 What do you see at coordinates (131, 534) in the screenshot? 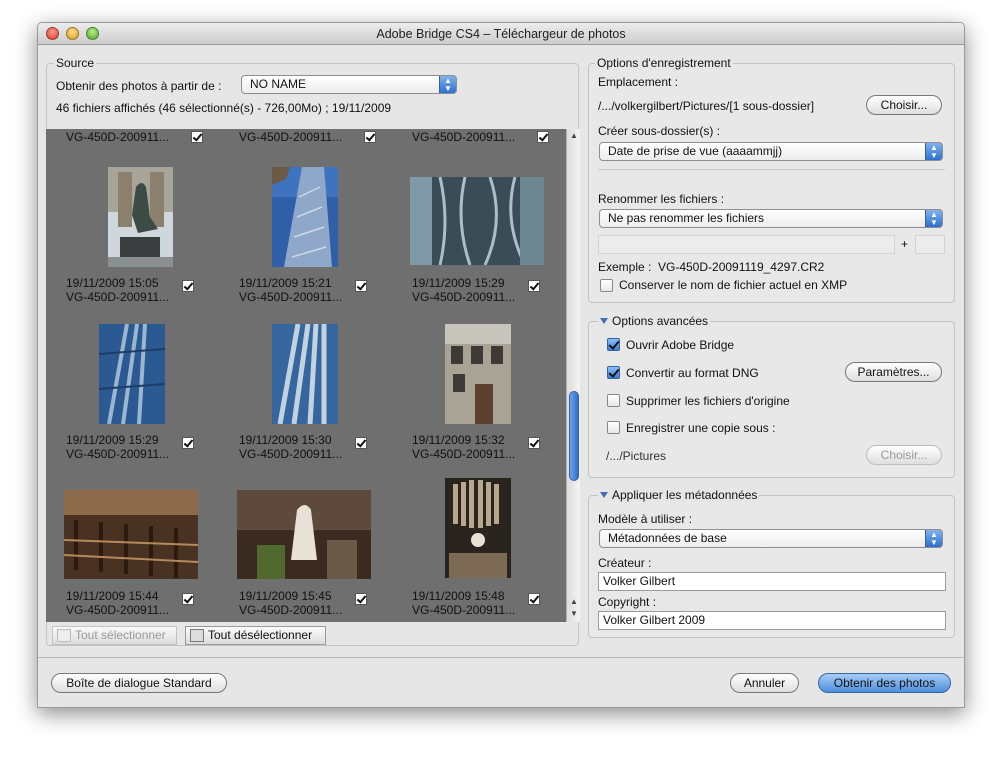
I see `chairs-photo` at bounding box center [131, 534].